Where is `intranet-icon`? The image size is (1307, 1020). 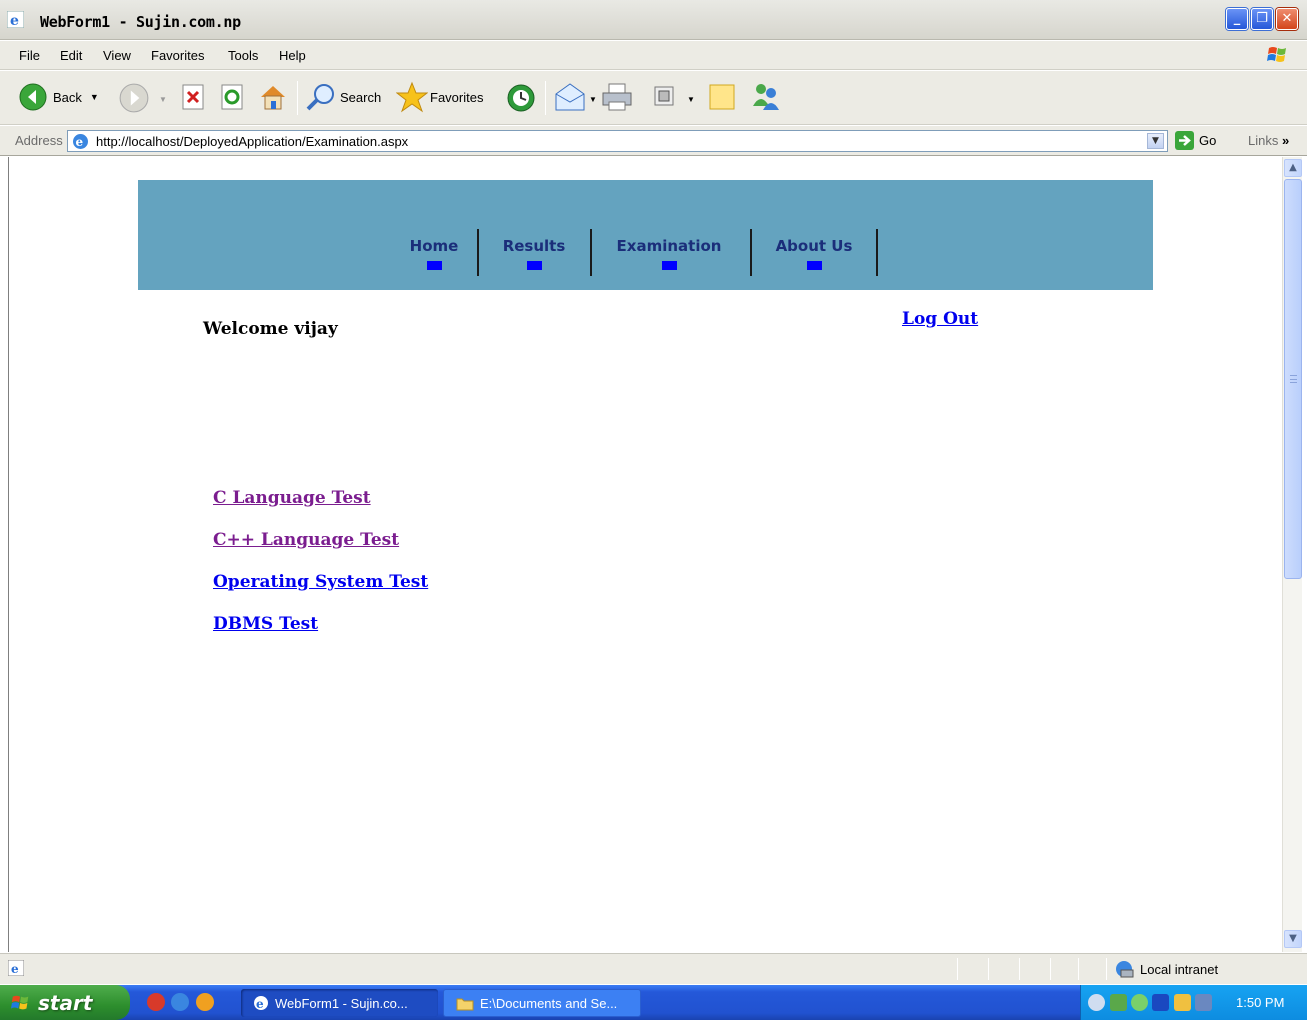 intranet-icon is located at coordinates (1125, 969).